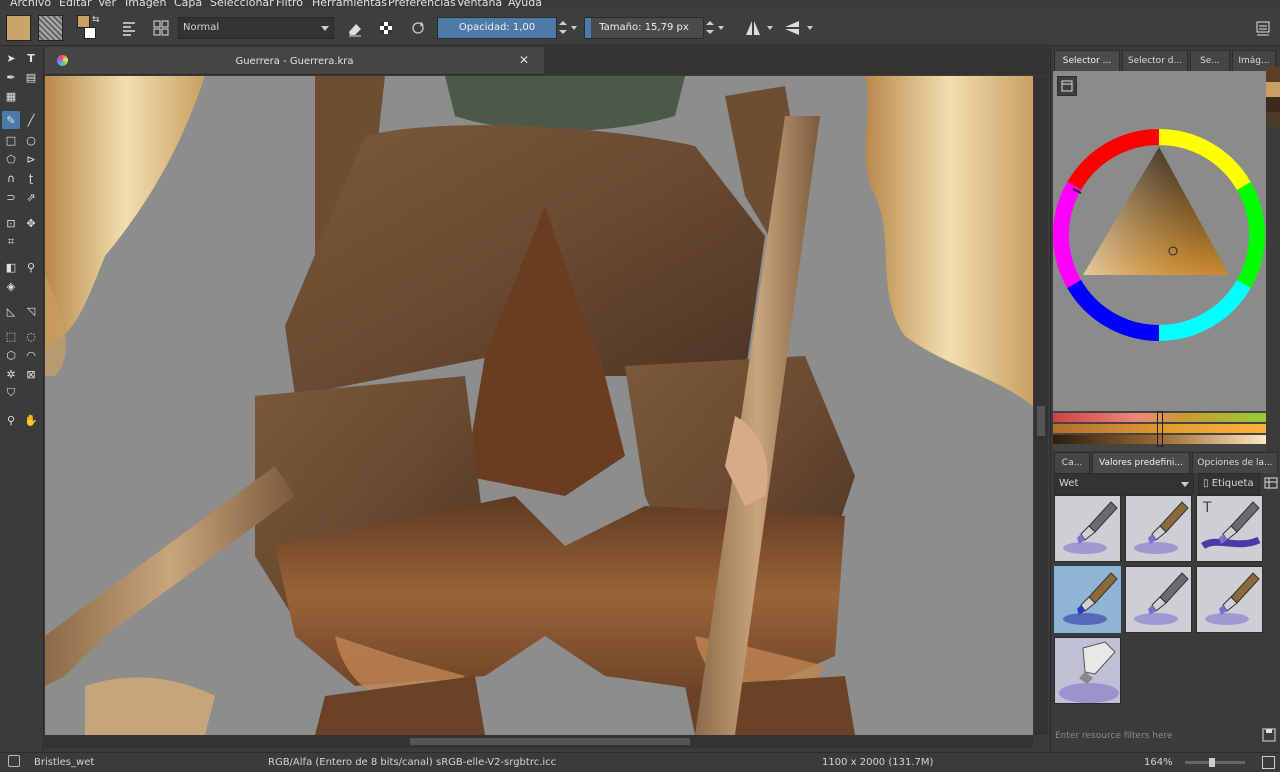  Describe the element at coordinates (11, 197) in the screenshot. I see `dynamic-brush-tool: ⊃` at that location.